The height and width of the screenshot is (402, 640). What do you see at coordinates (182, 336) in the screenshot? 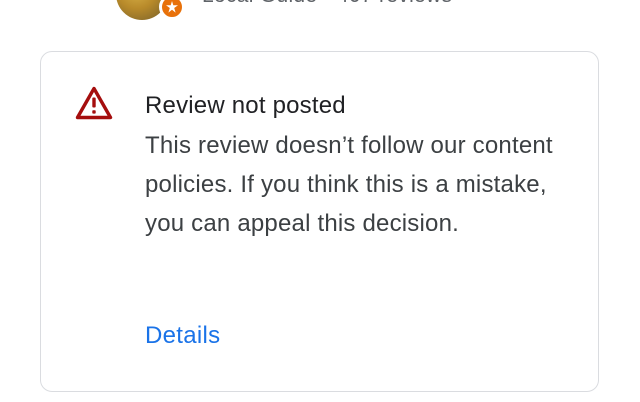
I see `details-link: Details` at bounding box center [182, 336].